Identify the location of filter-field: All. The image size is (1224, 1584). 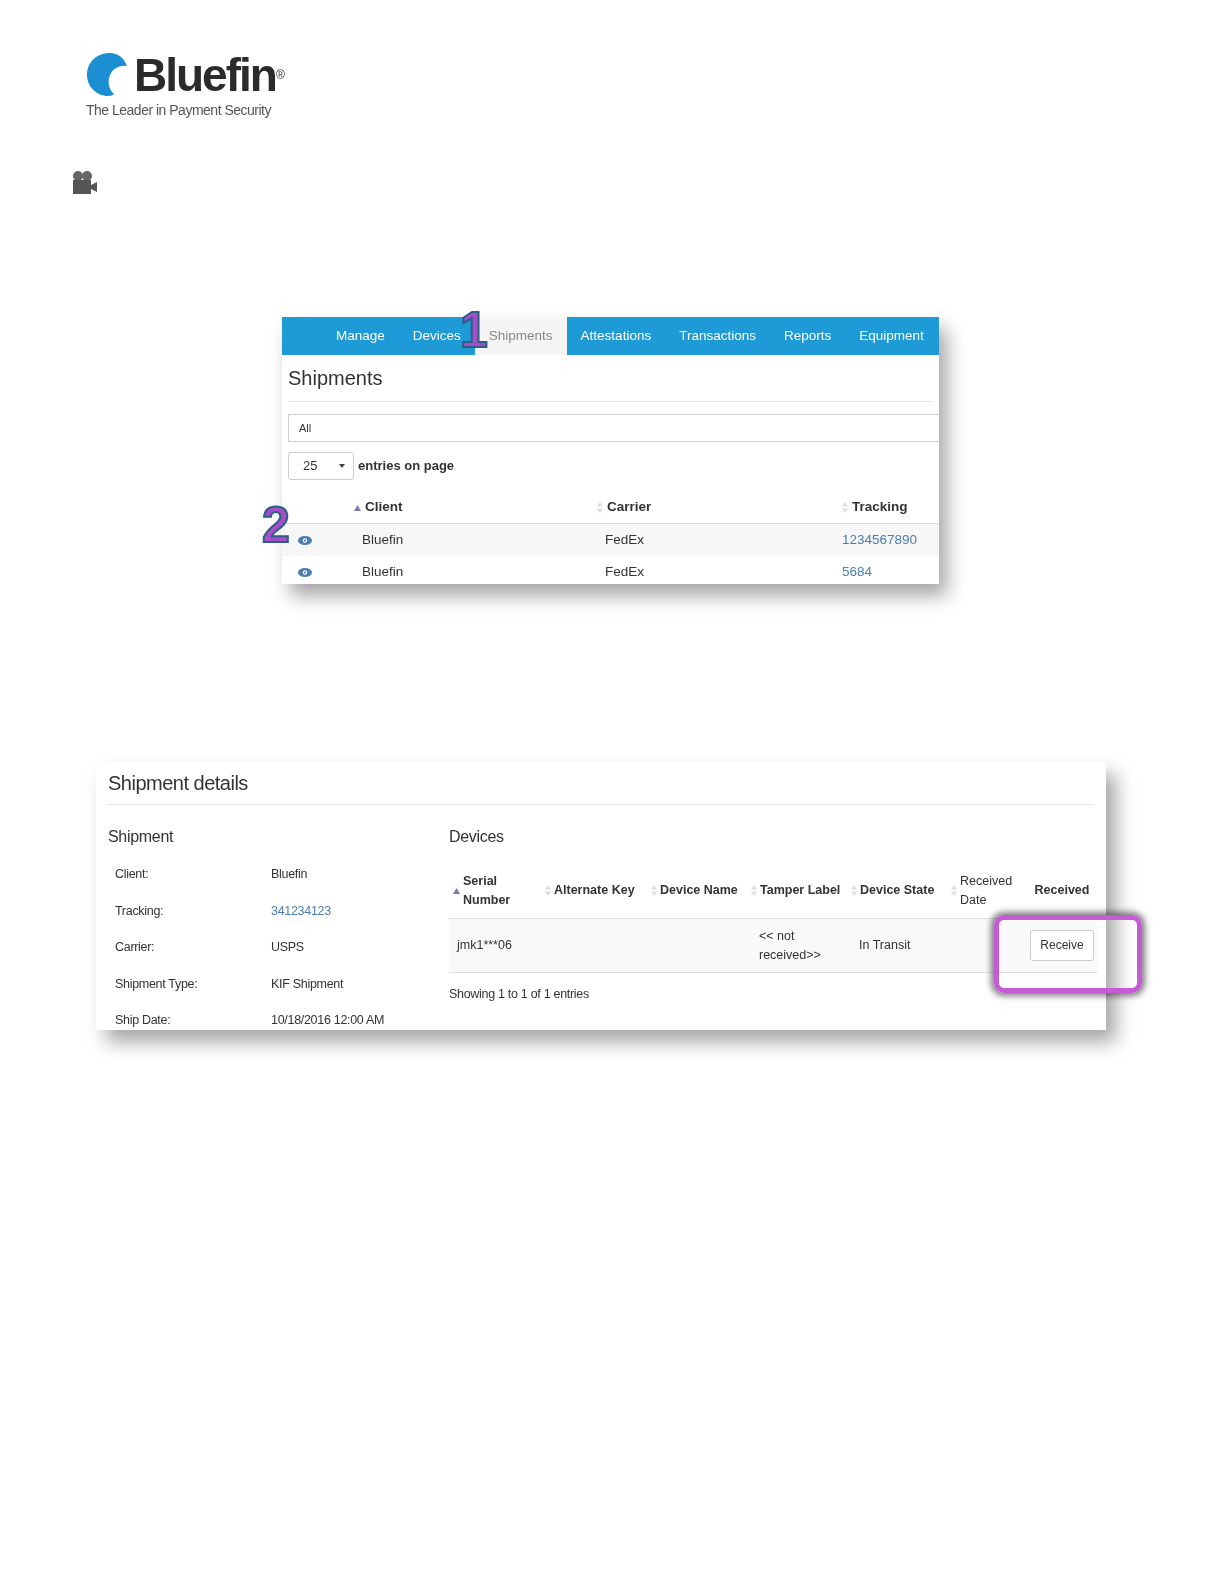
(613, 428).